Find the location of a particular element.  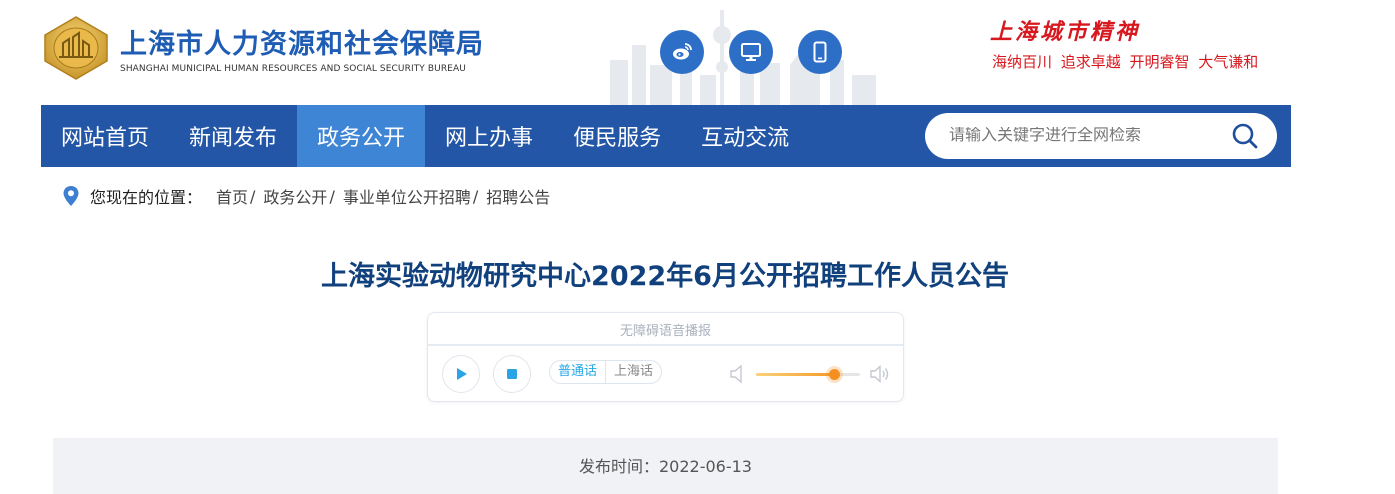

stop-button is located at coordinates (512, 374).